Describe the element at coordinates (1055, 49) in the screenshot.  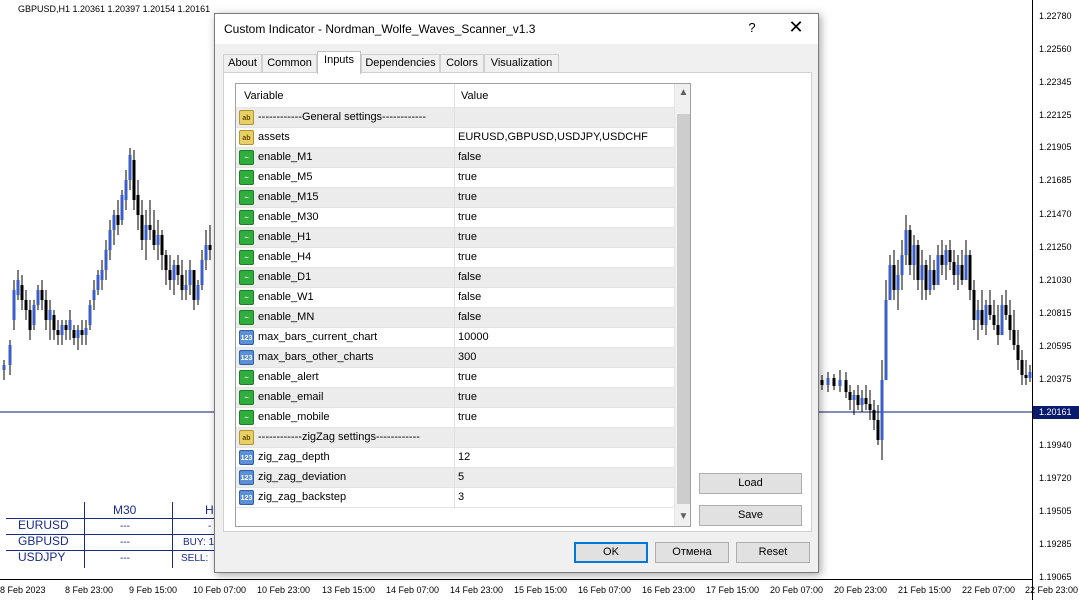
I see `price-tick-label: 1.22560` at that location.